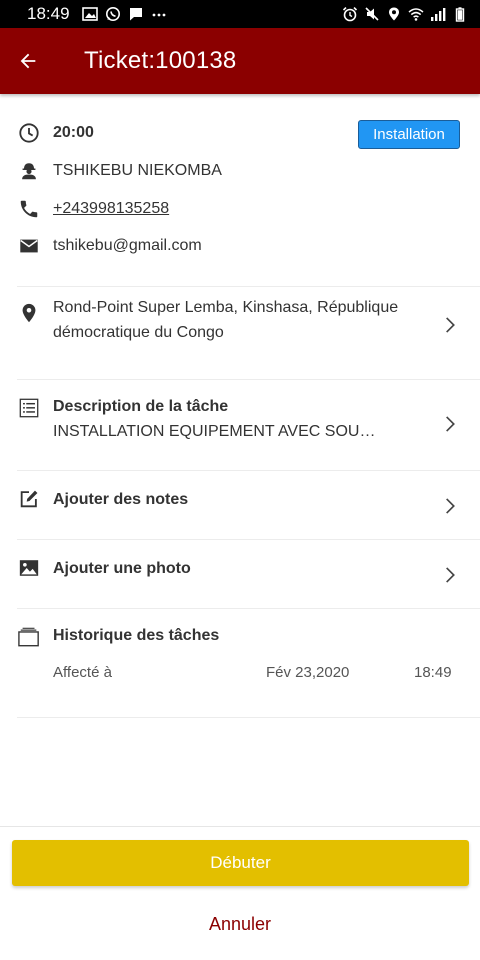 Image resolution: width=480 pixels, height=960 pixels. Describe the element at coordinates (240, 245) in the screenshot. I see `email-row: tshikebu@gmail.com` at that location.